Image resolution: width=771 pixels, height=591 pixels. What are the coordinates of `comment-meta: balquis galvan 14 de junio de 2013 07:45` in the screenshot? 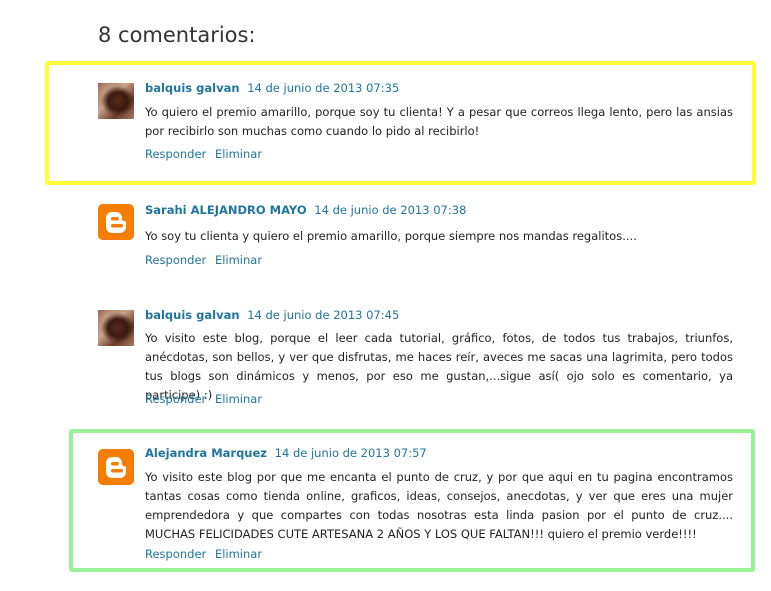 It's located at (272, 315).